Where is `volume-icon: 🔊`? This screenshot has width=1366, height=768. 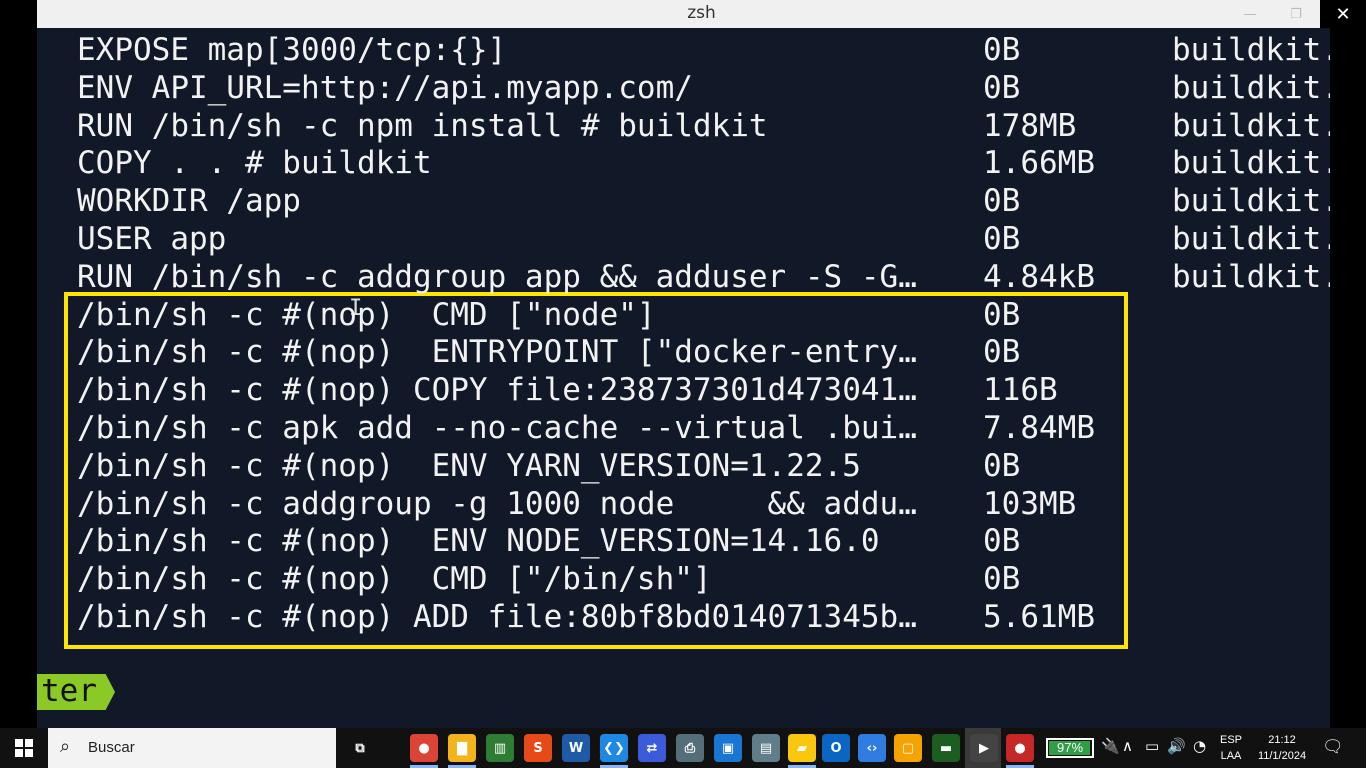 volume-icon: 🔊 is located at coordinates (1176, 746).